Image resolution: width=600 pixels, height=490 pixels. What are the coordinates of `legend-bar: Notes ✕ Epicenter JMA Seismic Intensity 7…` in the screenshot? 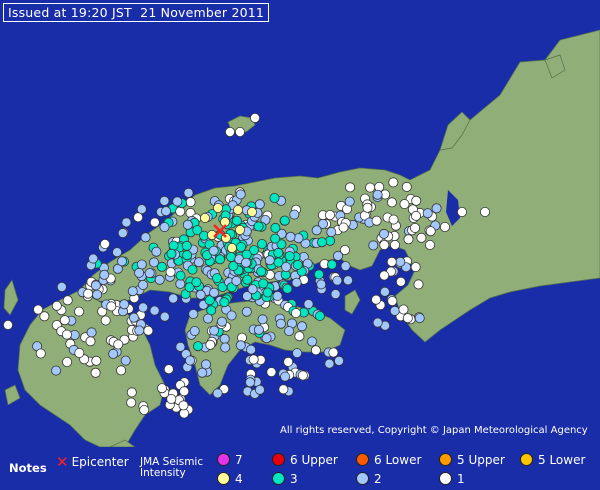 It's located at (300, 468).